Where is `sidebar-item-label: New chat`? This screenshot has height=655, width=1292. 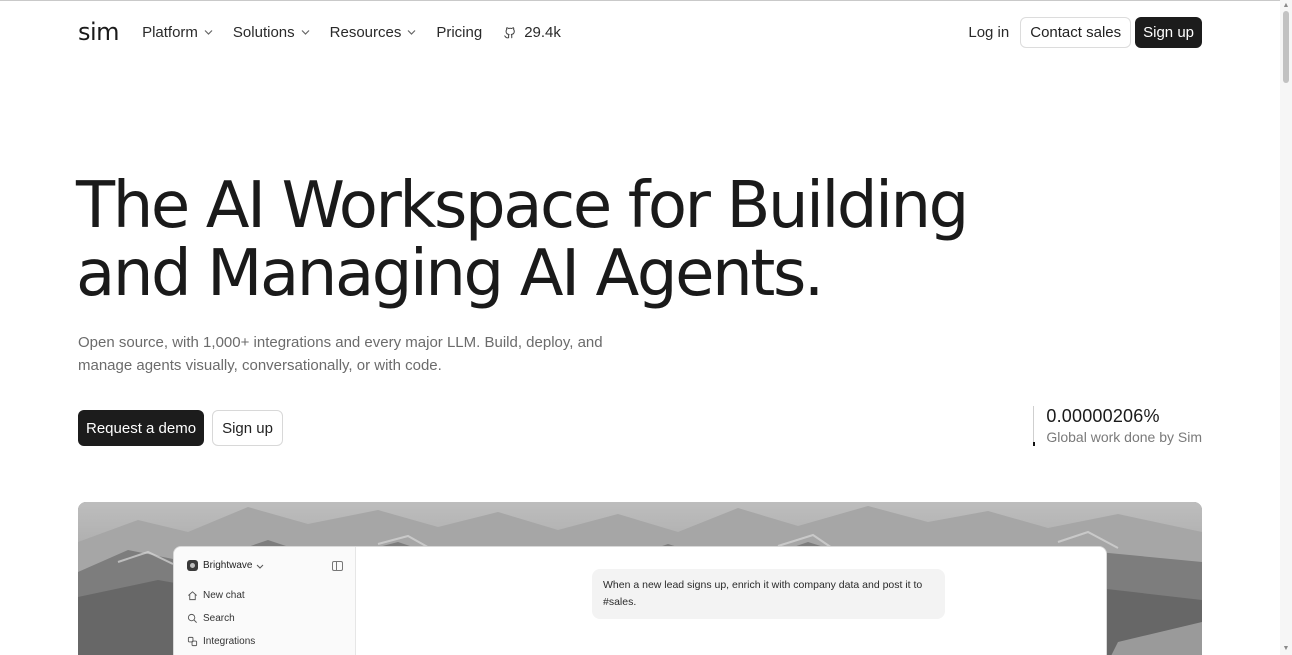
sidebar-item-label: New chat is located at coordinates (224, 595).